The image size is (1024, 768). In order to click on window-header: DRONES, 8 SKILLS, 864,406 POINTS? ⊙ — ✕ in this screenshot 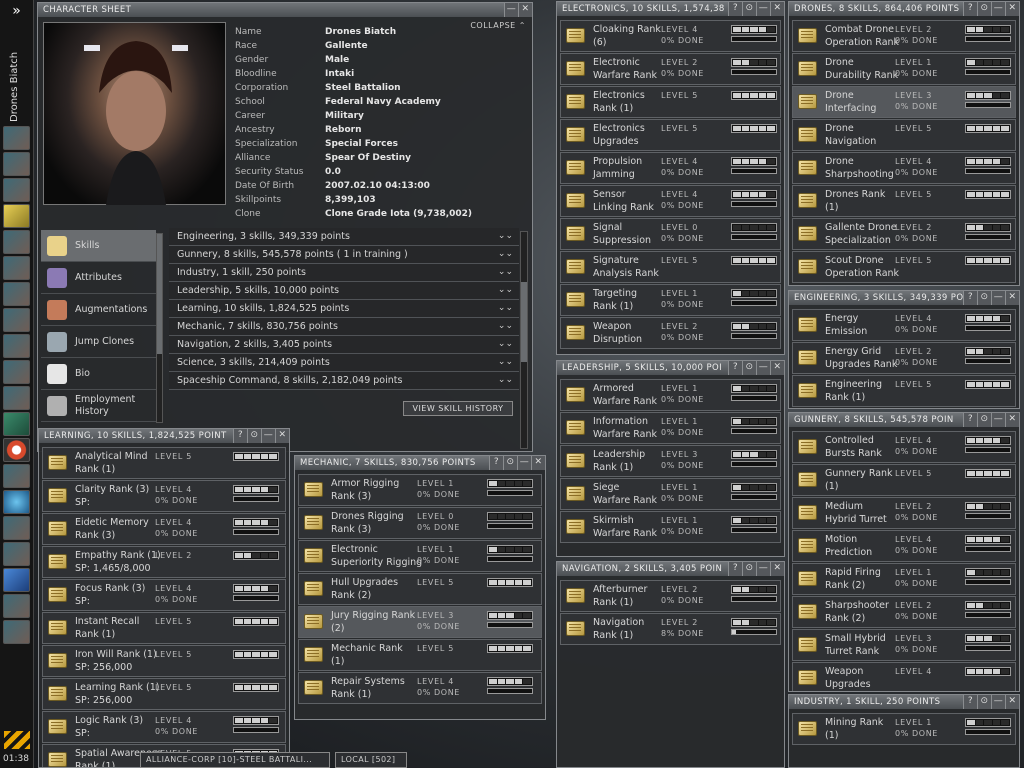, I will do `click(904, 9)`.